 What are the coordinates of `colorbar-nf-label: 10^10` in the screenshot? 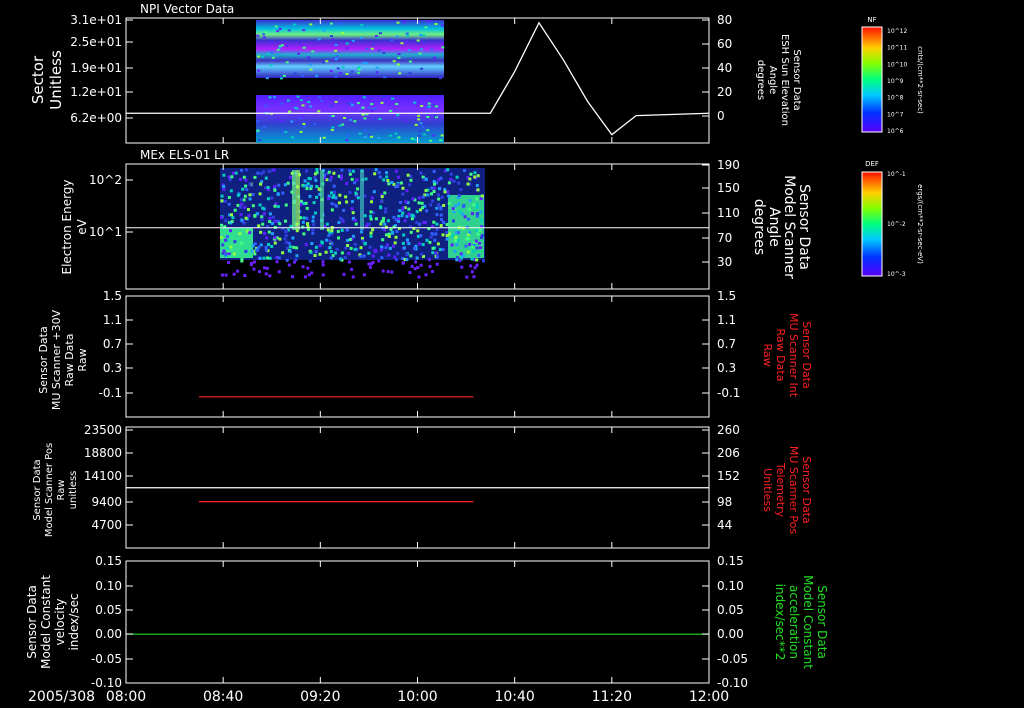 It's located at (897, 64).